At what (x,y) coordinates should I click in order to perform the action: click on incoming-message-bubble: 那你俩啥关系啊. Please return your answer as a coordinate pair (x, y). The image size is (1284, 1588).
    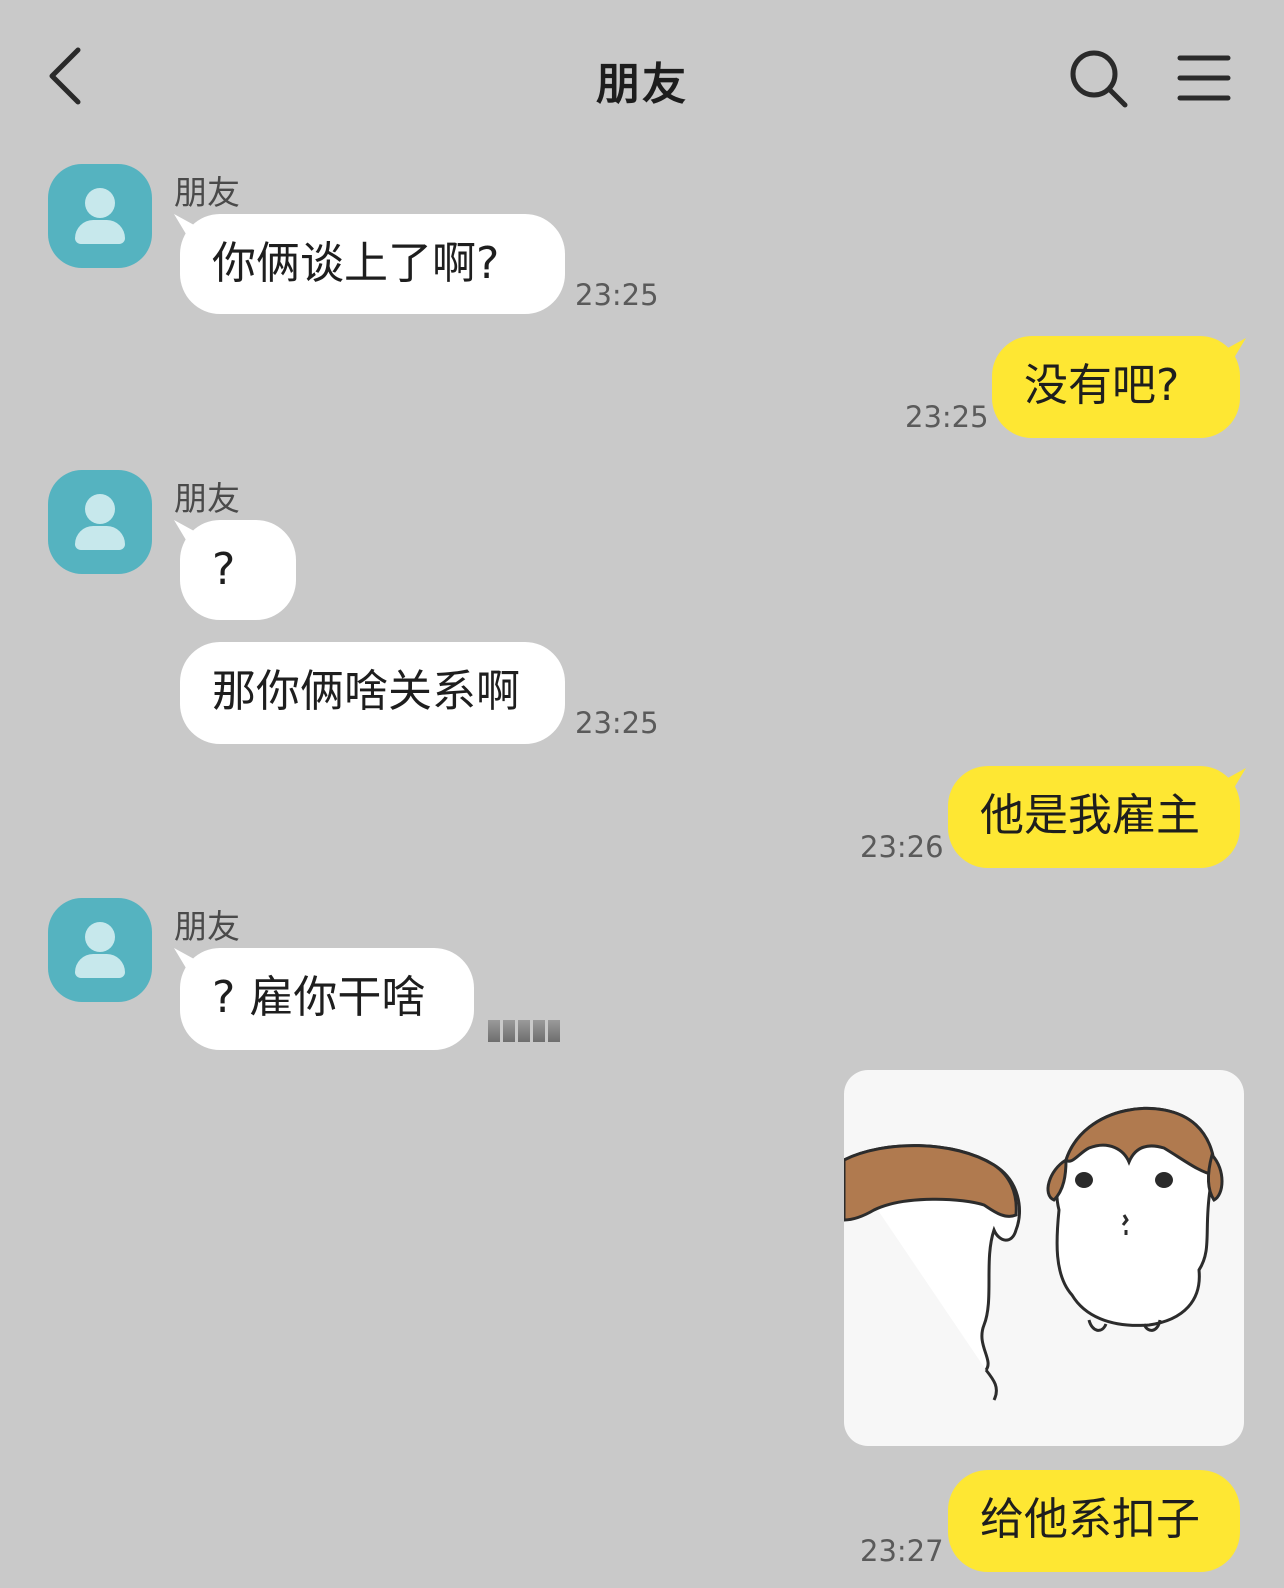
    Looking at the image, I should click on (372, 693).